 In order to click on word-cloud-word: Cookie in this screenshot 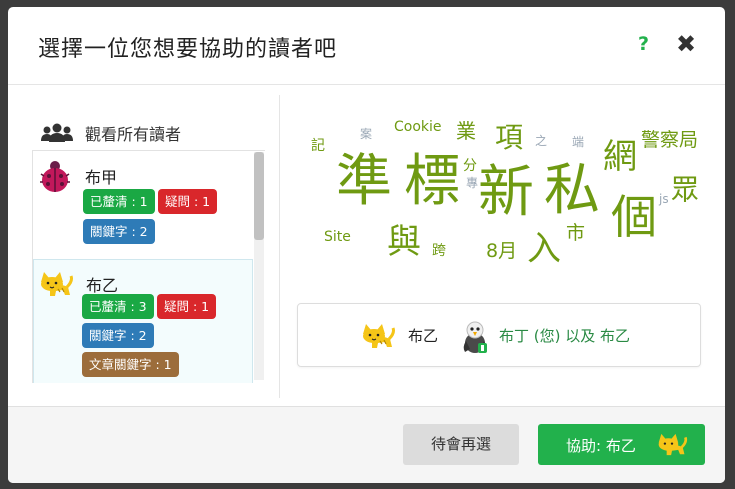, I will do `click(418, 127)`.